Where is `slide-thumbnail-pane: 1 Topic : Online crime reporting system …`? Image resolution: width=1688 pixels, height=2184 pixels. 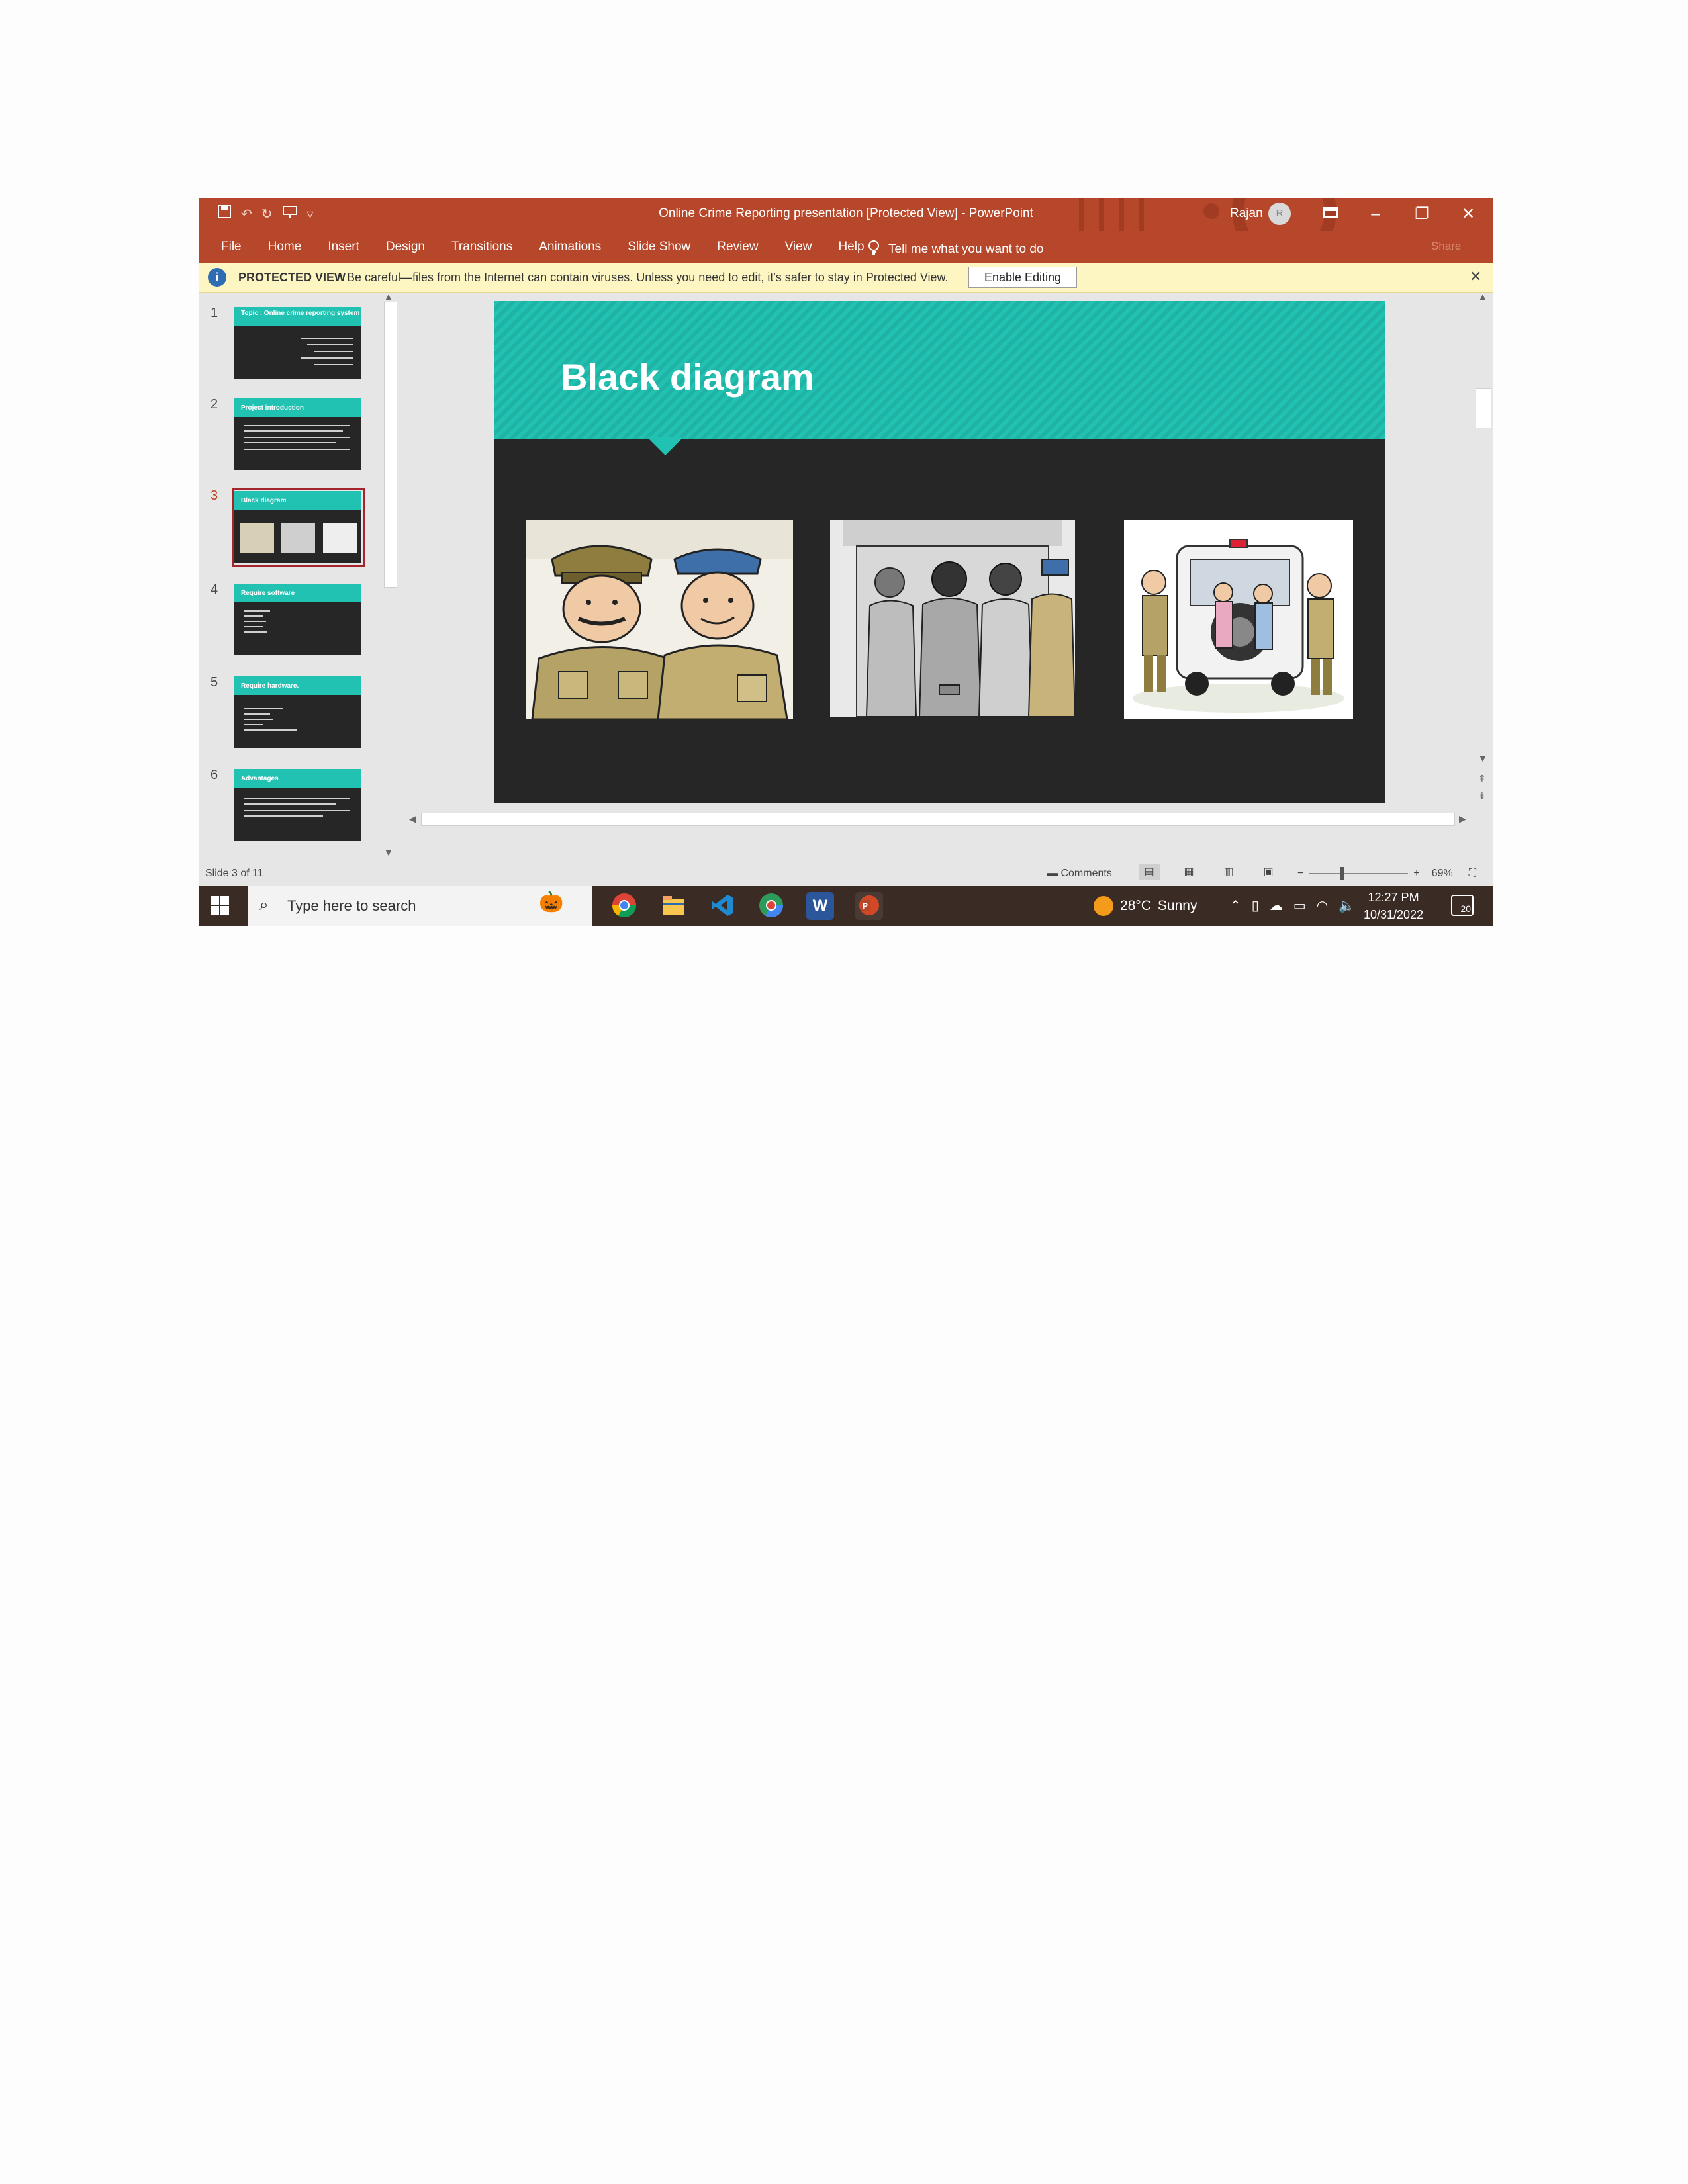 slide-thumbnail-pane: 1 Topic : Online crime reporting system … is located at coordinates (301, 576).